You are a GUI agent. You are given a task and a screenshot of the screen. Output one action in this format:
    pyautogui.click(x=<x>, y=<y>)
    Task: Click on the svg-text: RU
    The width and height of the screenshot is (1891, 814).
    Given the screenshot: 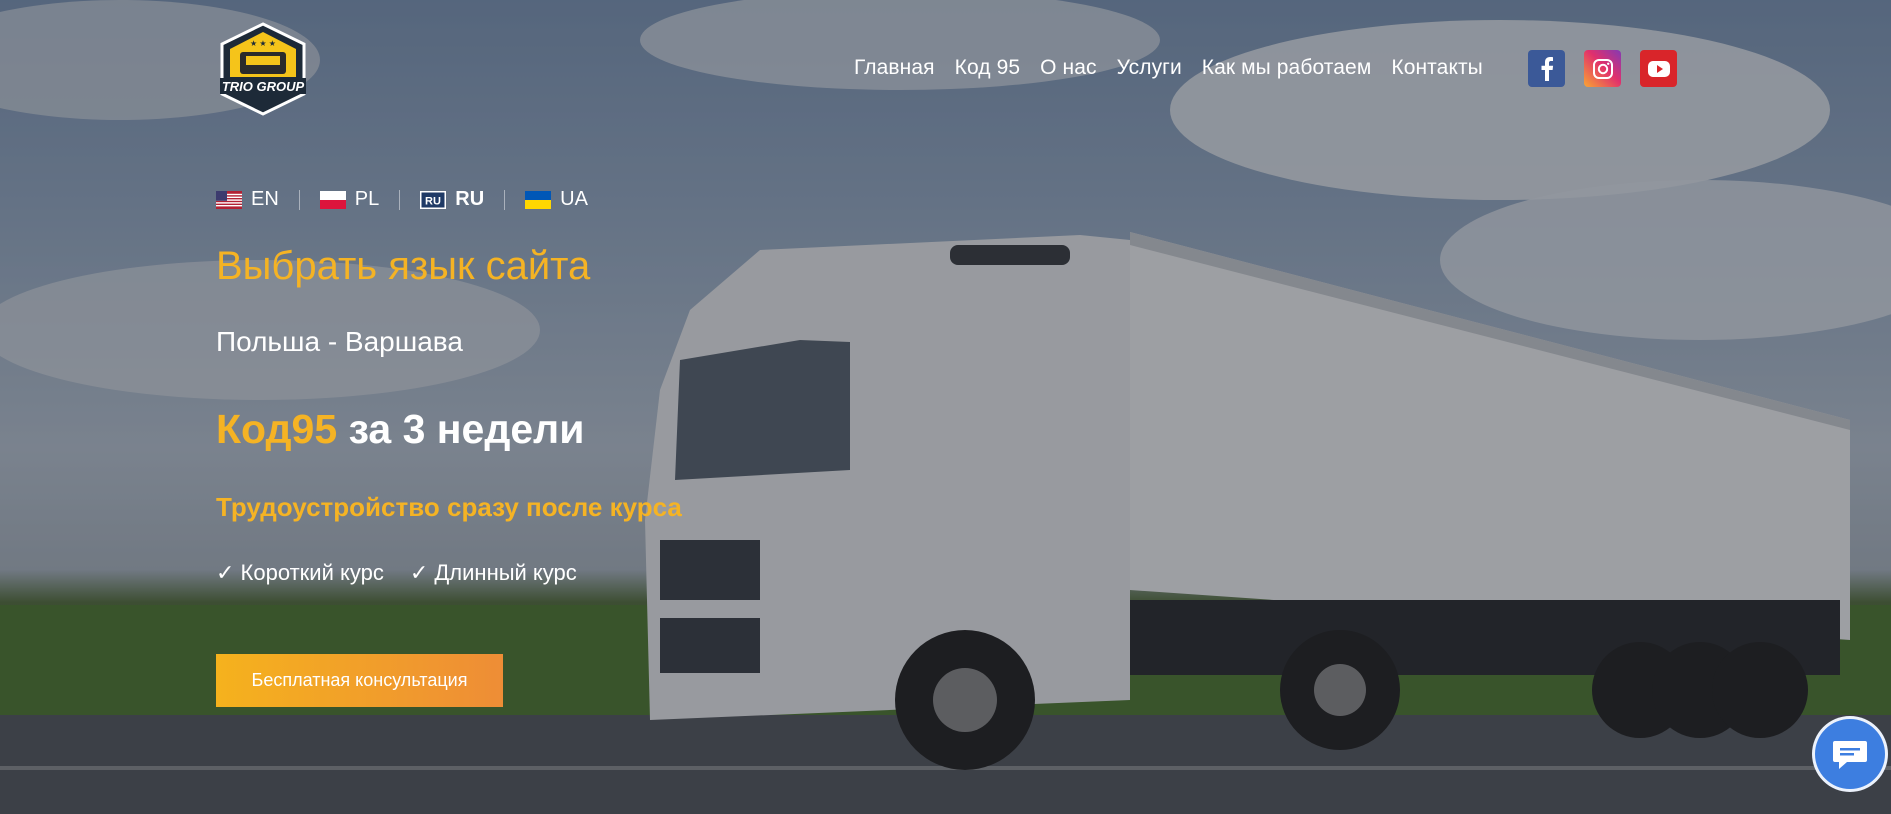 What is the action you would take?
    pyautogui.click(x=433, y=201)
    